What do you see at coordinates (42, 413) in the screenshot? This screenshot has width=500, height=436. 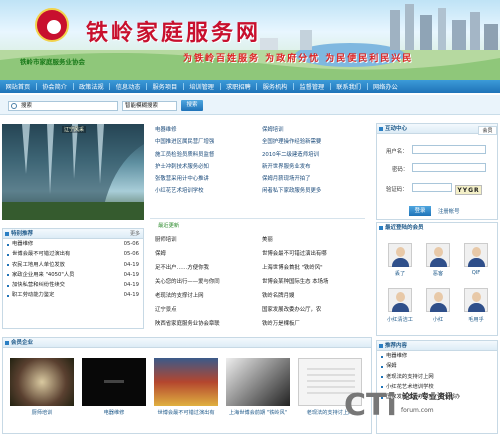 I see `enterprise-caption: 厨师培训` at bounding box center [42, 413].